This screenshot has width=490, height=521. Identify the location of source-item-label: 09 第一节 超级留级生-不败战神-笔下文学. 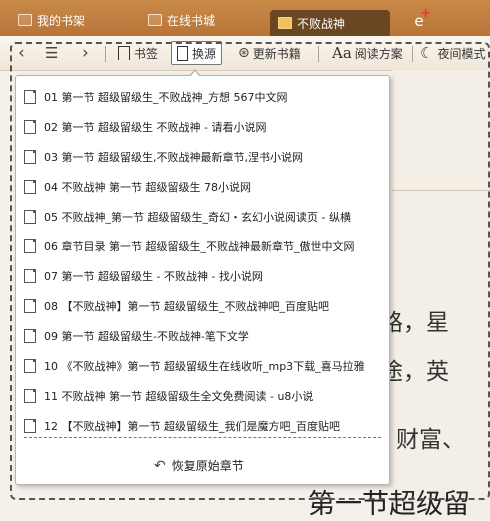
(146, 337).